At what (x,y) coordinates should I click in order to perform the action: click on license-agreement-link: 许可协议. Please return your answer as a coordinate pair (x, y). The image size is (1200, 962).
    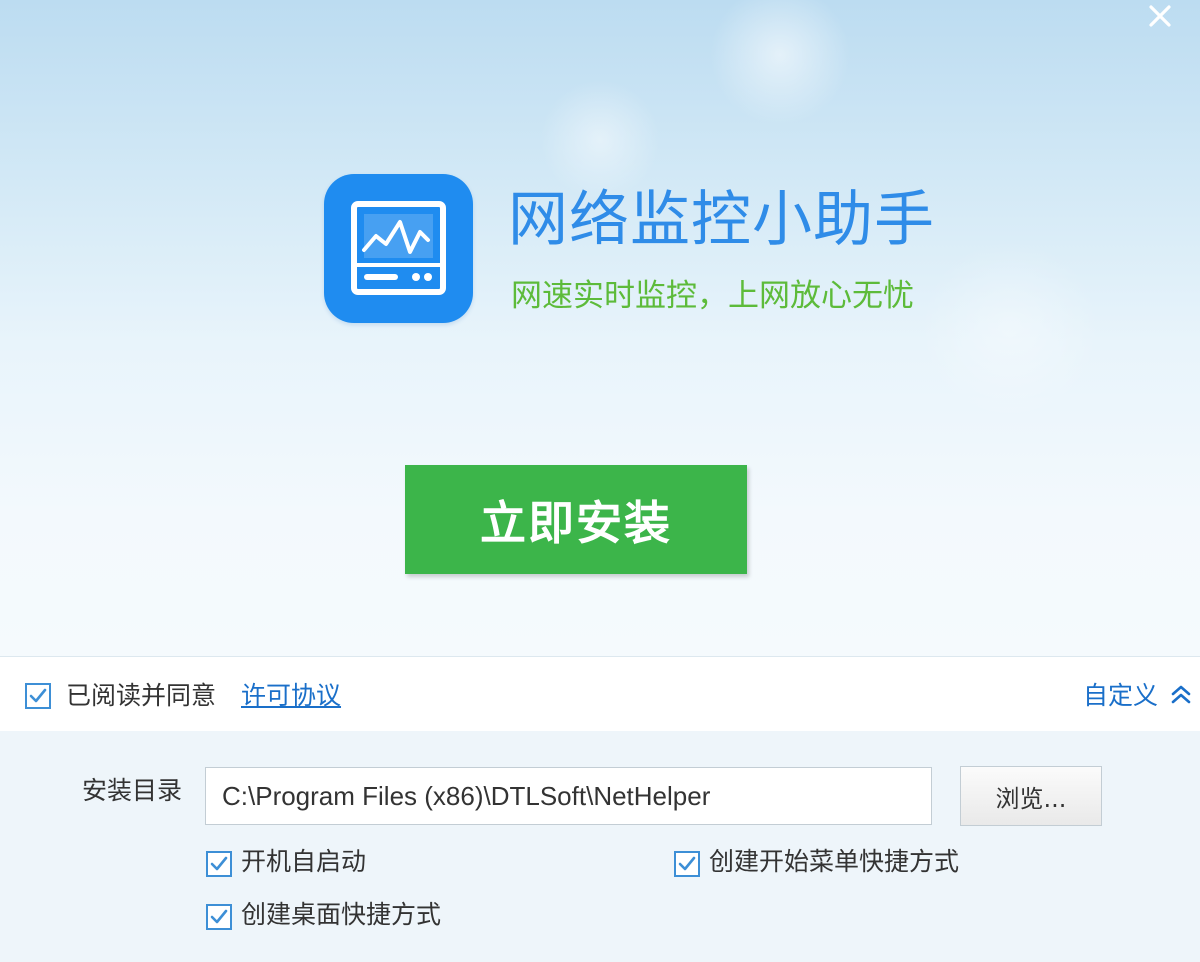
    Looking at the image, I should click on (291, 696).